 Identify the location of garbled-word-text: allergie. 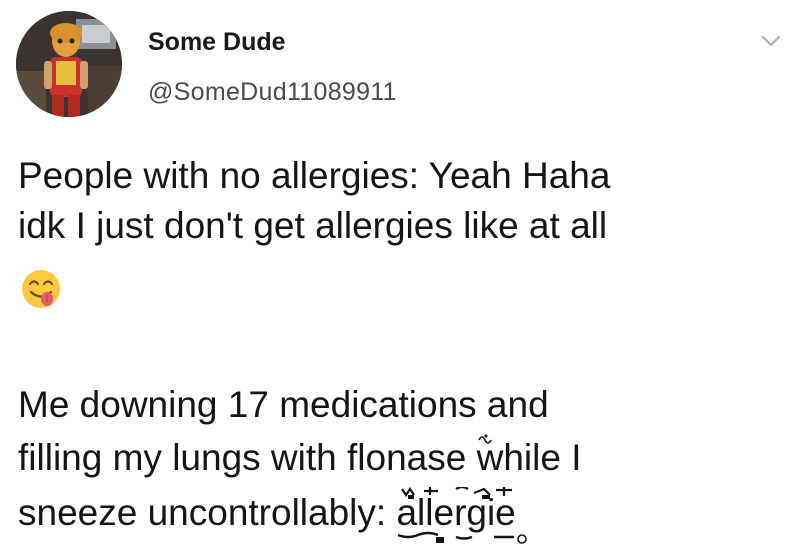
(456, 512).